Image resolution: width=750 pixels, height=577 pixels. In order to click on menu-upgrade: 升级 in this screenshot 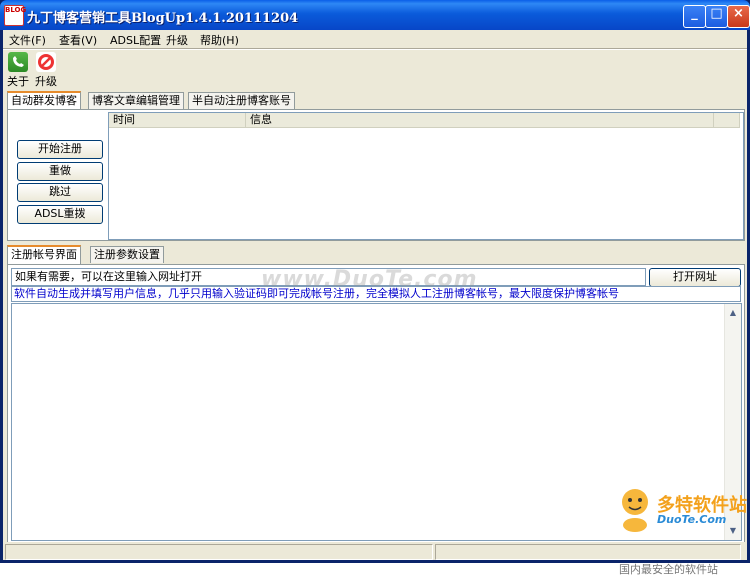, I will do `click(177, 40)`.